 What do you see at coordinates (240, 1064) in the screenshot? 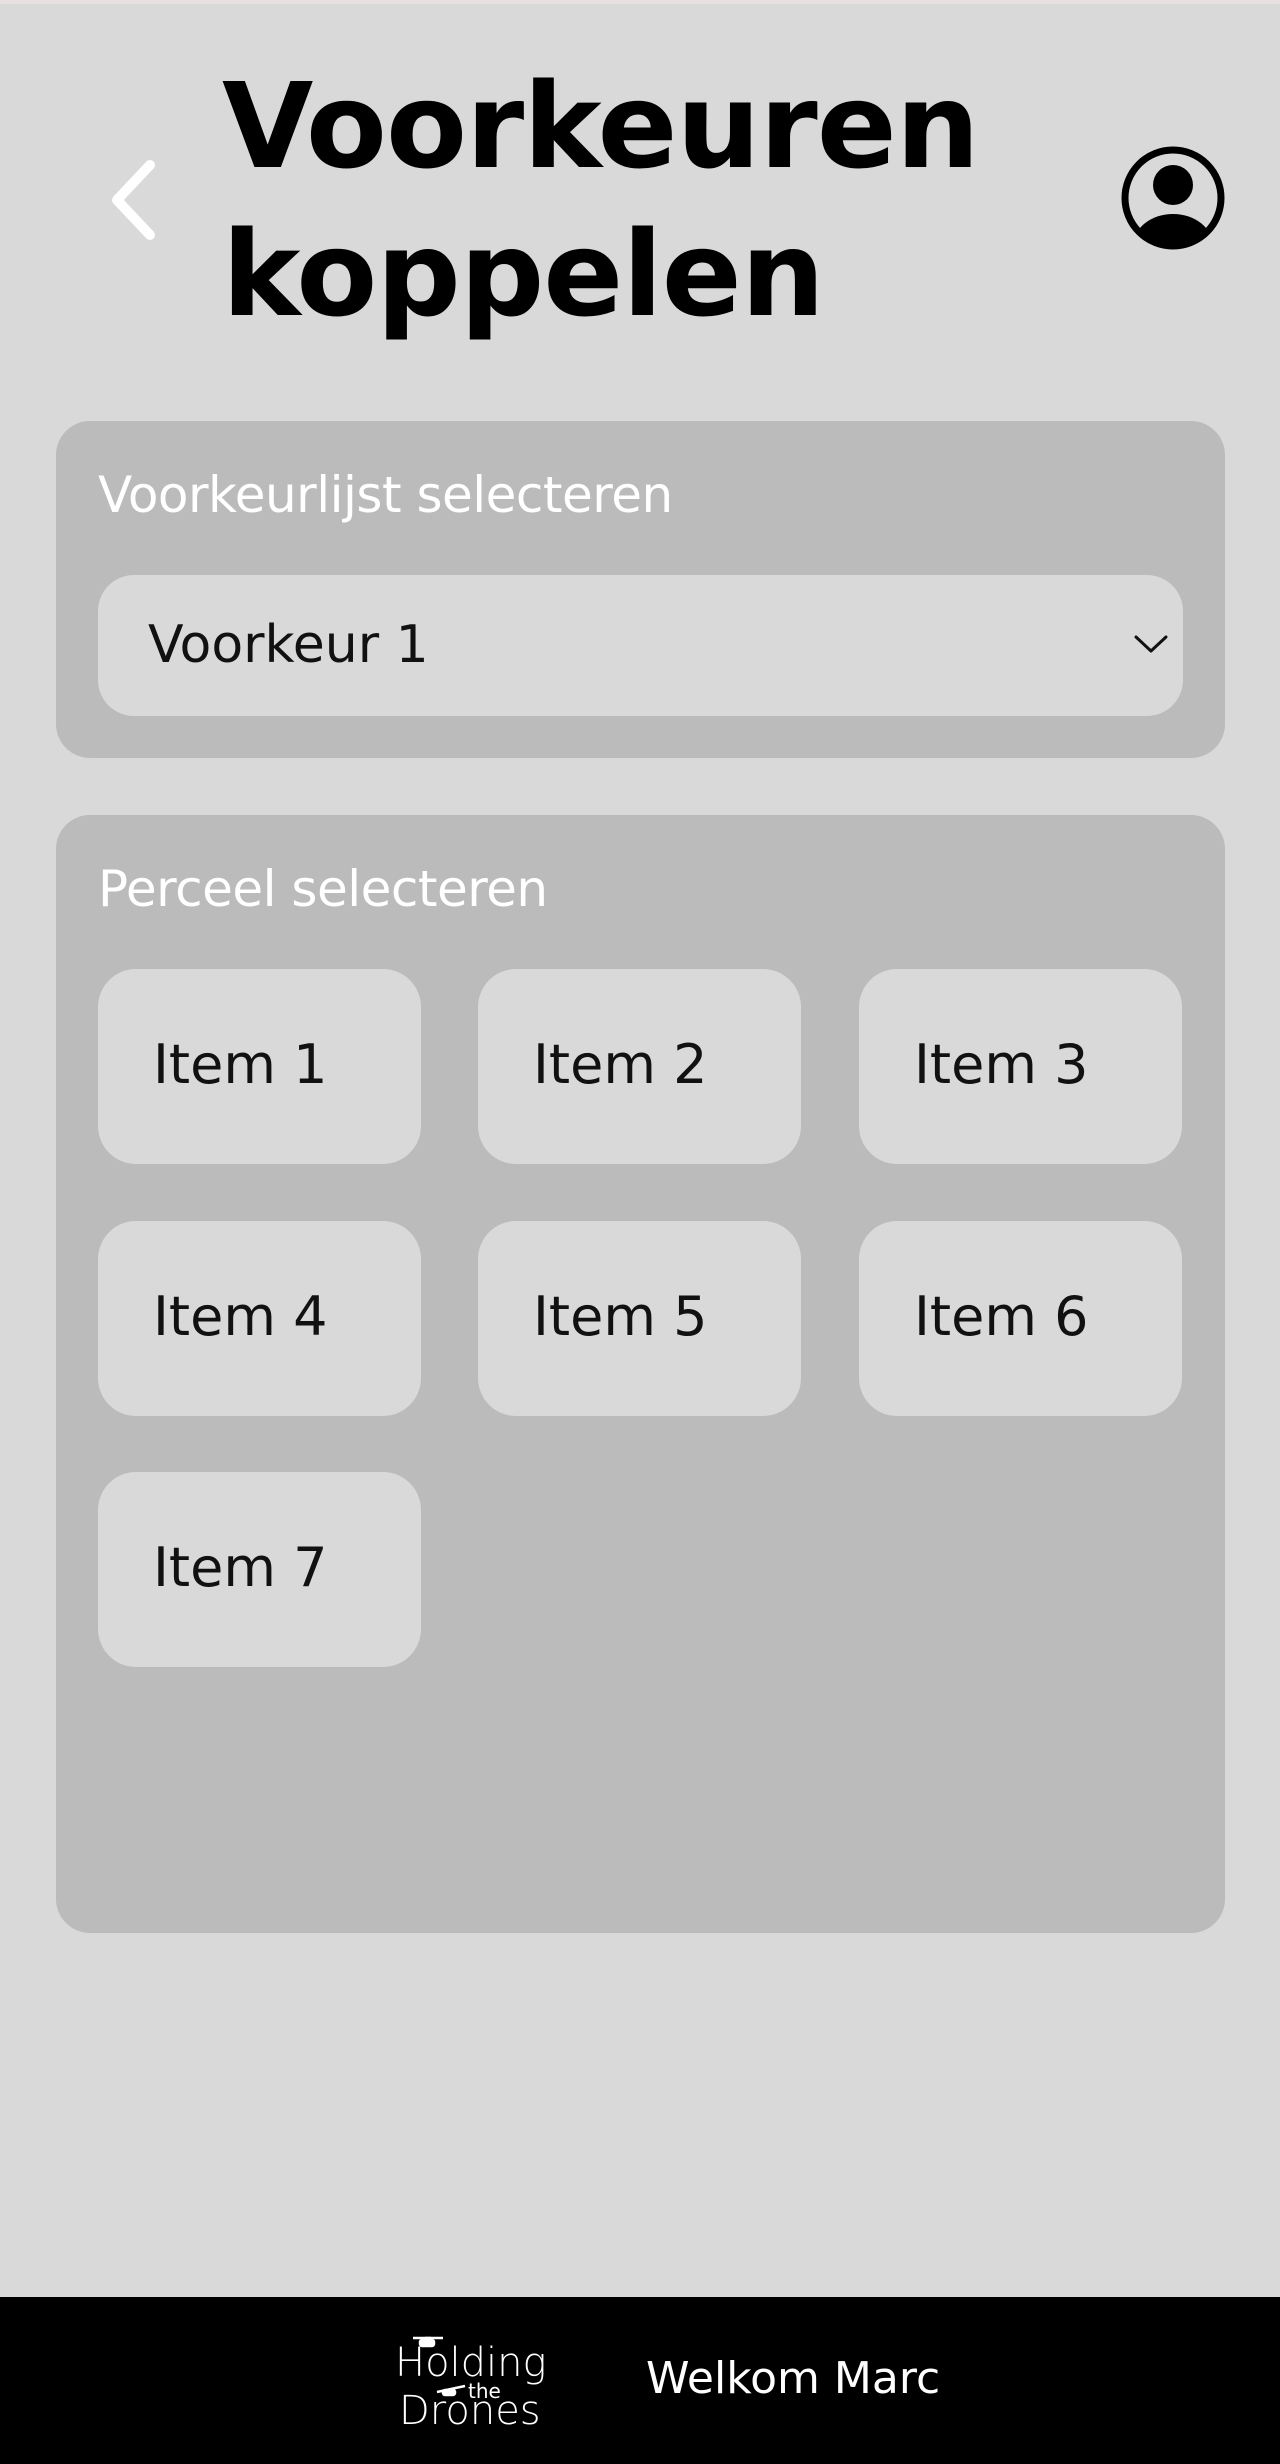
I see `parcel-item-label: Item 1` at bounding box center [240, 1064].